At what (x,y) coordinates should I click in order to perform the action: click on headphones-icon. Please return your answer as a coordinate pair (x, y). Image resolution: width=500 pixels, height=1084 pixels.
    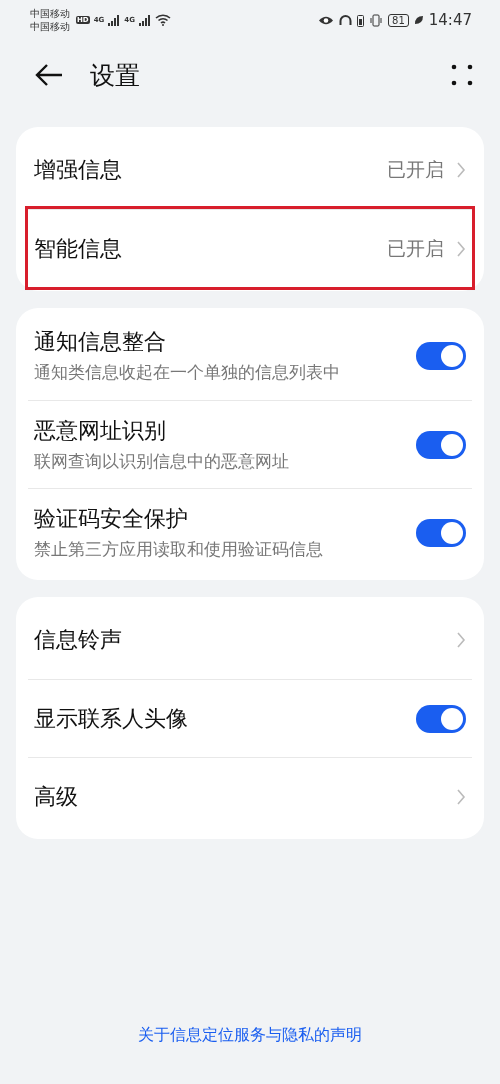
    Looking at the image, I should click on (346, 20).